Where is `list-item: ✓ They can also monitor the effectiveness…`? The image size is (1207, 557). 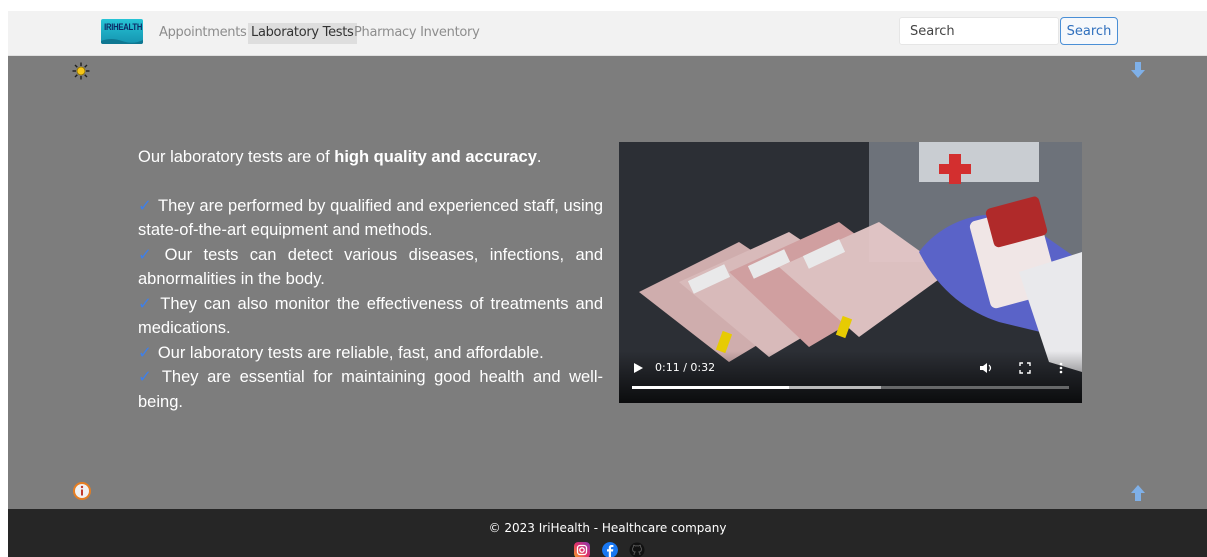 list-item: ✓ They can also monitor the effectiveness… is located at coordinates (370, 316).